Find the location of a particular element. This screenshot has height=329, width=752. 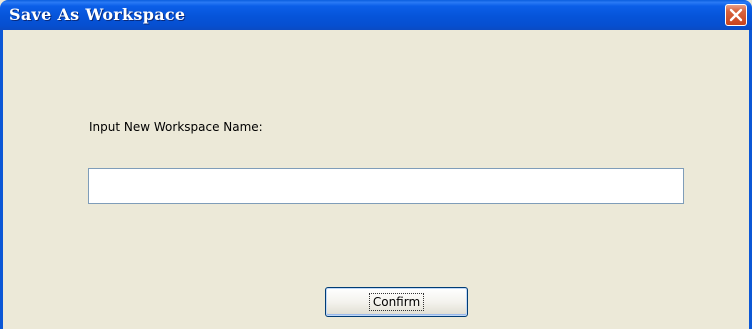

title-bar: Save As Workspace is located at coordinates (376, 15).